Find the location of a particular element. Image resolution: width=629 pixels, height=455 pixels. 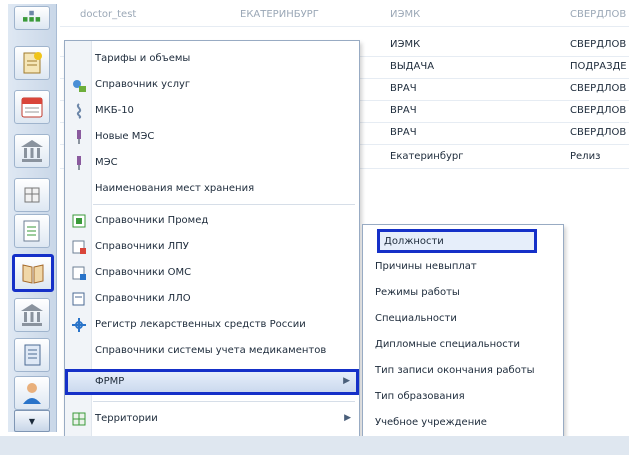

submenu-item-label: Режимы работы is located at coordinates (417, 292).